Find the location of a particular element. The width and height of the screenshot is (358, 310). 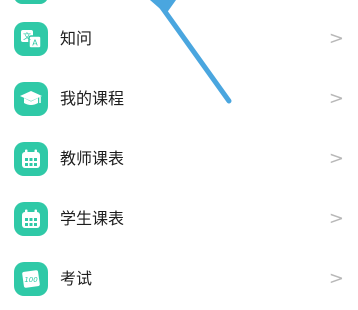

translate-icon: 文 A is located at coordinates (31, 39).